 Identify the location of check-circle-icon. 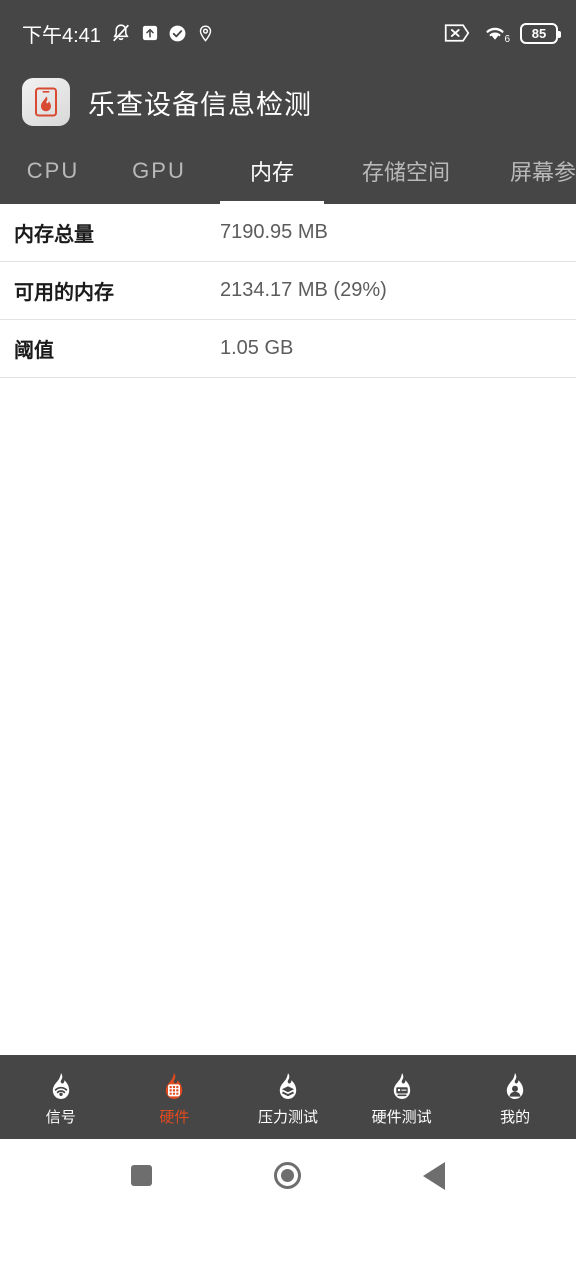
(177, 33).